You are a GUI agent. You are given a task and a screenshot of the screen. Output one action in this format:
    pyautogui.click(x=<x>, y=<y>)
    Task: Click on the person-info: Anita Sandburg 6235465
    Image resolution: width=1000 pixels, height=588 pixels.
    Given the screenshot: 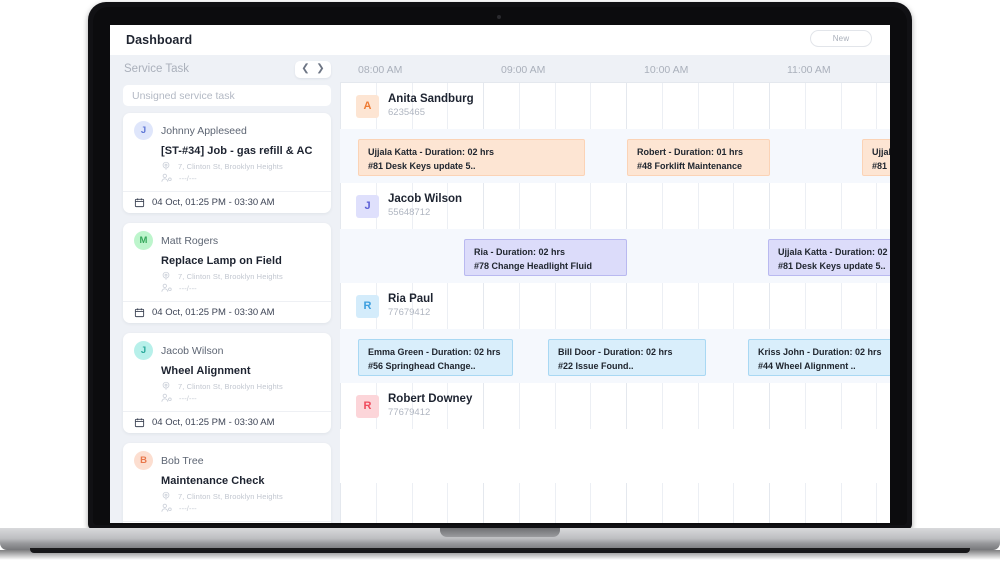 What is the action you would take?
    pyautogui.click(x=431, y=105)
    